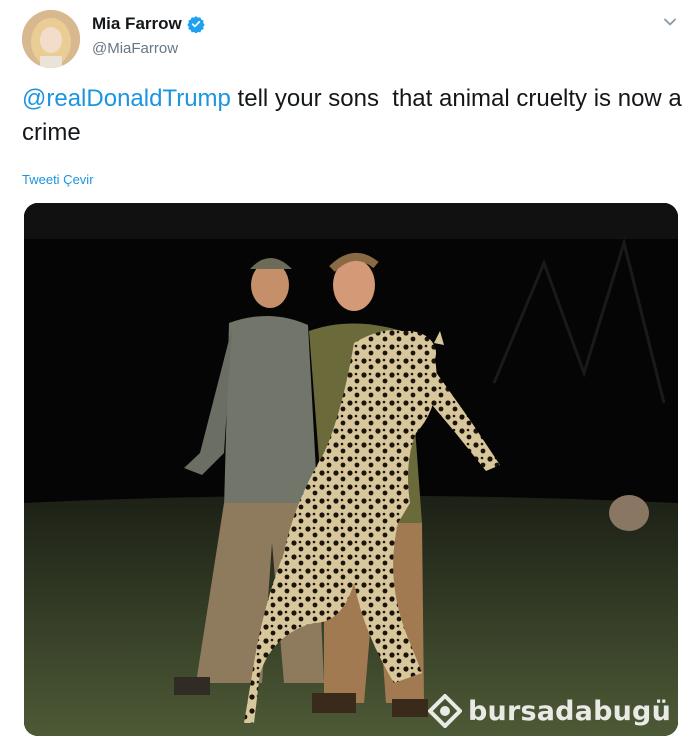 Image resolution: width=700 pixels, height=752 pixels. What do you see at coordinates (445, 711) in the screenshot?
I see `bursadabugun-logo-icon` at bounding box center [445, 711].